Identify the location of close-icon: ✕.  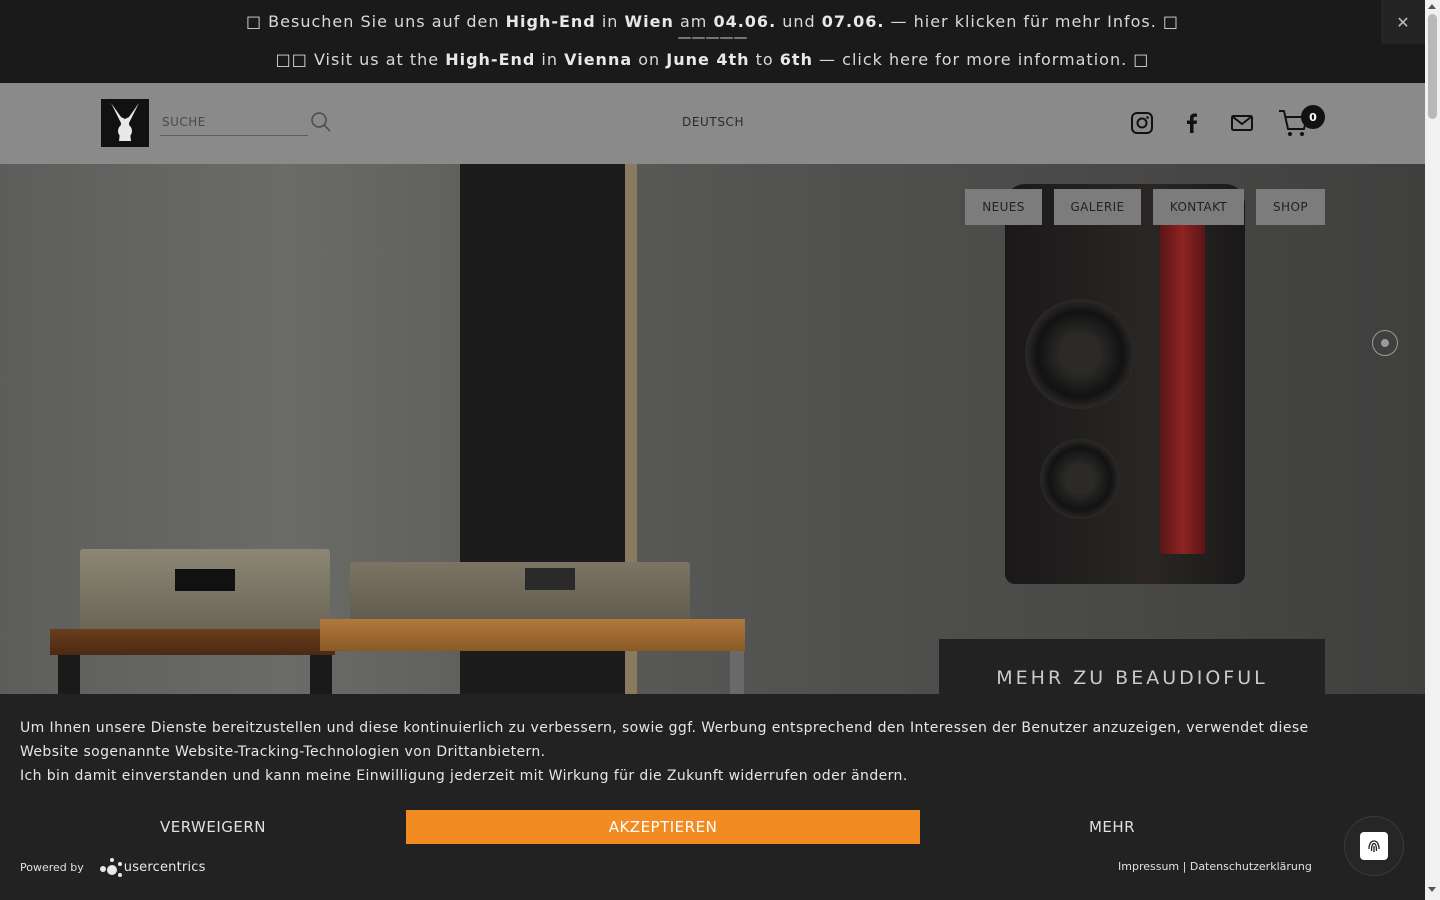
(1403, 22).